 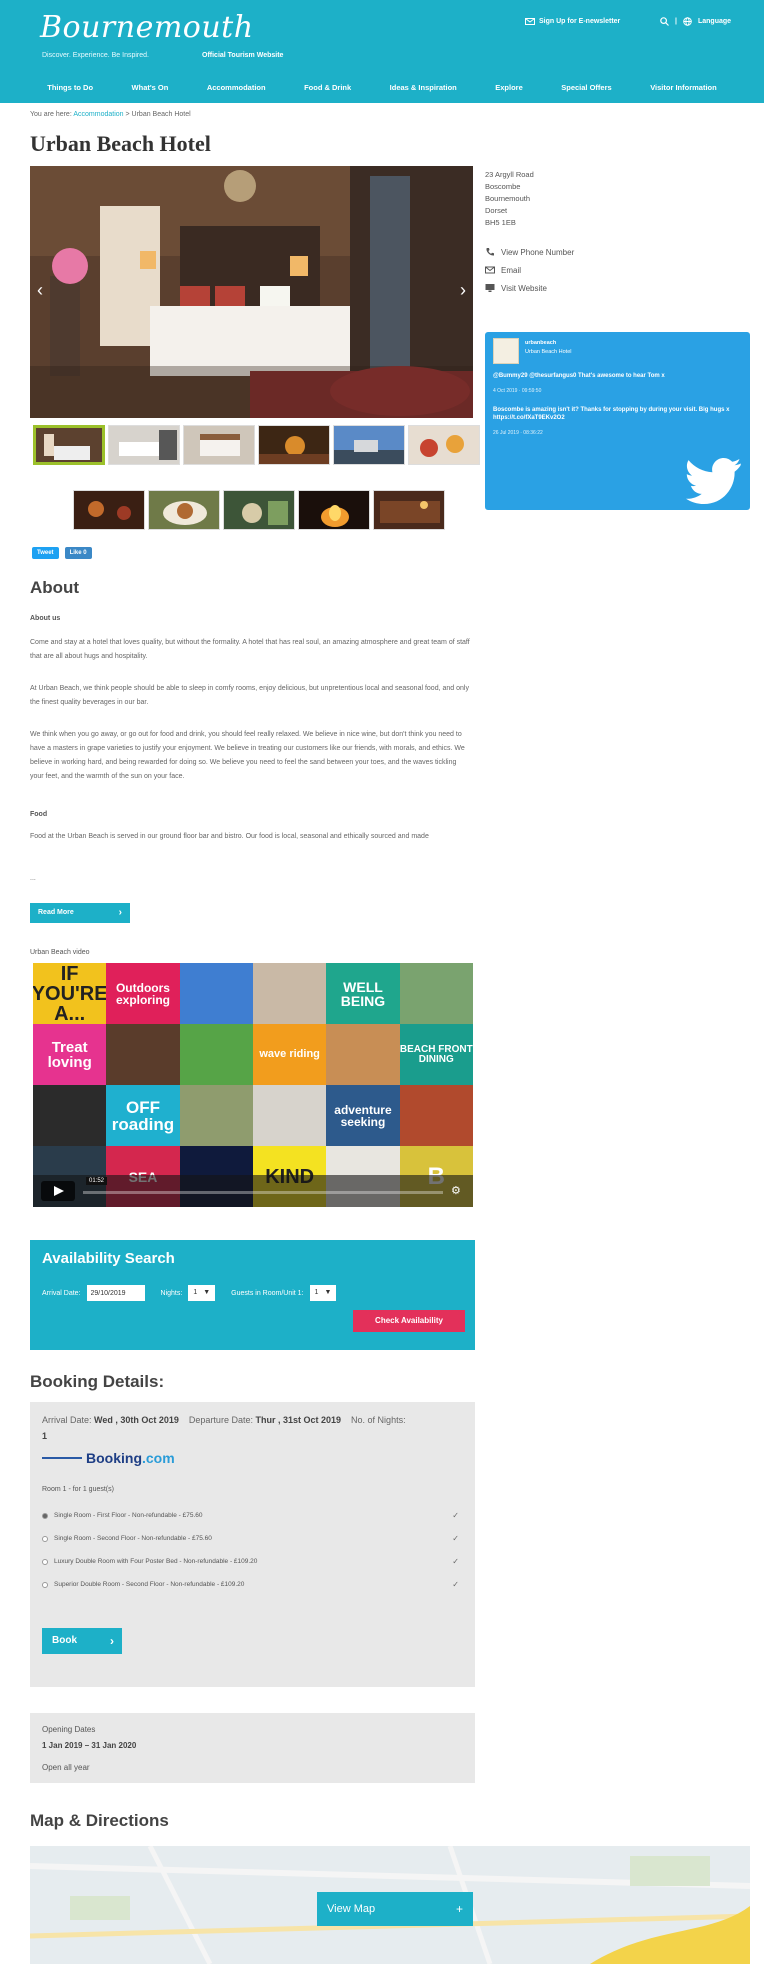 I want to click on nav-item-whats-on: What's On, so click(x=150, y=87).